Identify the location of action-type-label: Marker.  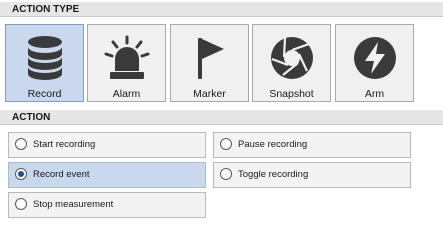
(209, 94).